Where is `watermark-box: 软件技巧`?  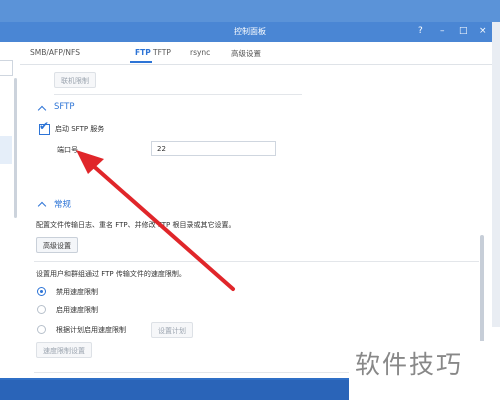
watermark-box: 软件技巧 is located at coordinates (424, 370).